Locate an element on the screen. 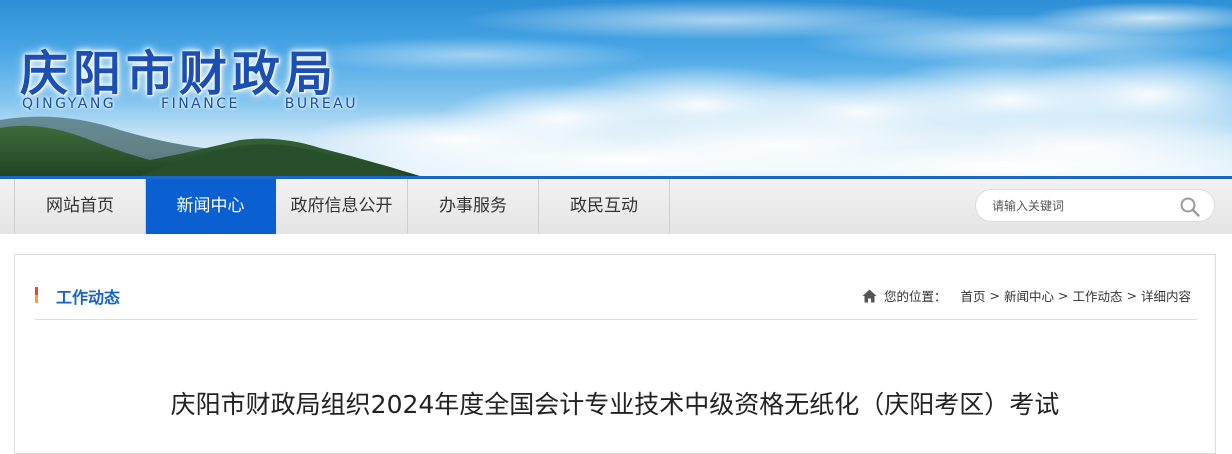  logo-en-word: FINANCE is located at coordinates (200, 104).